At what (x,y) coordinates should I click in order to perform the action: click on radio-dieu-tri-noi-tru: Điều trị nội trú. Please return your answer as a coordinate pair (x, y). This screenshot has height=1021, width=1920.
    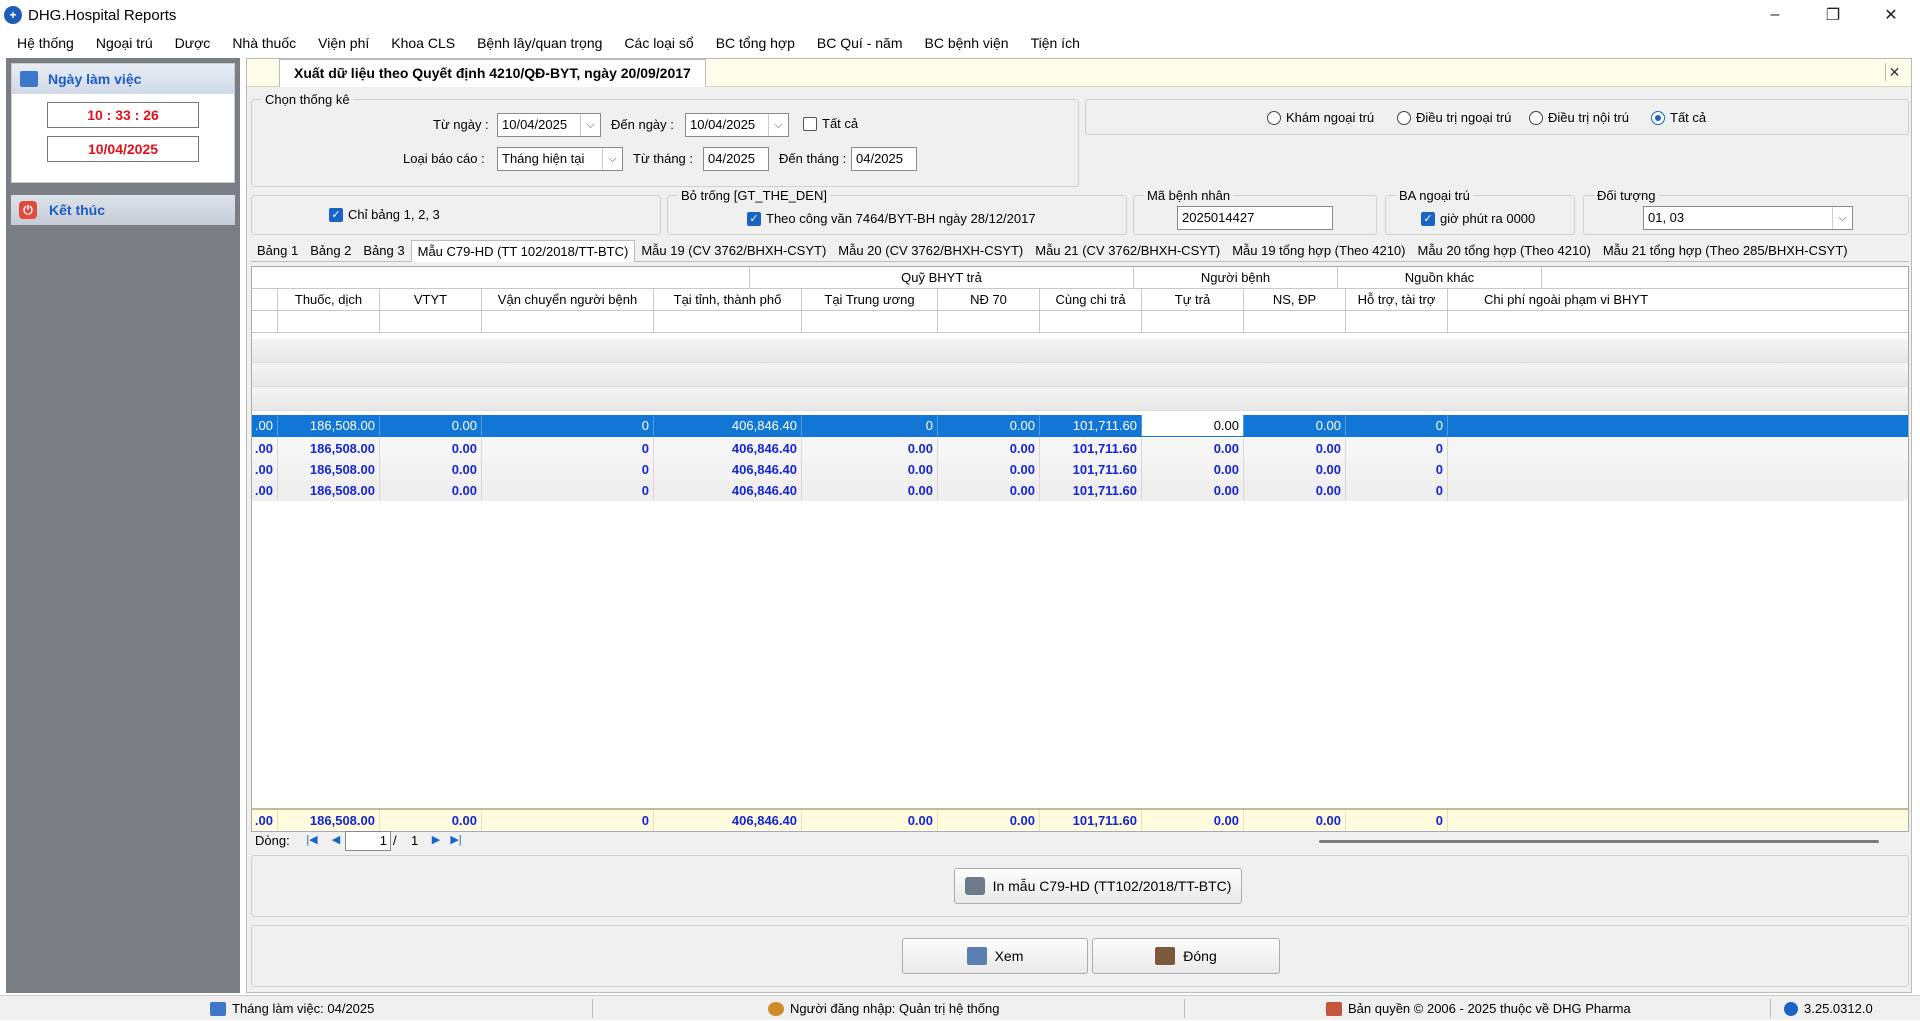
    Looking at the image, I should click on (1579, 117).